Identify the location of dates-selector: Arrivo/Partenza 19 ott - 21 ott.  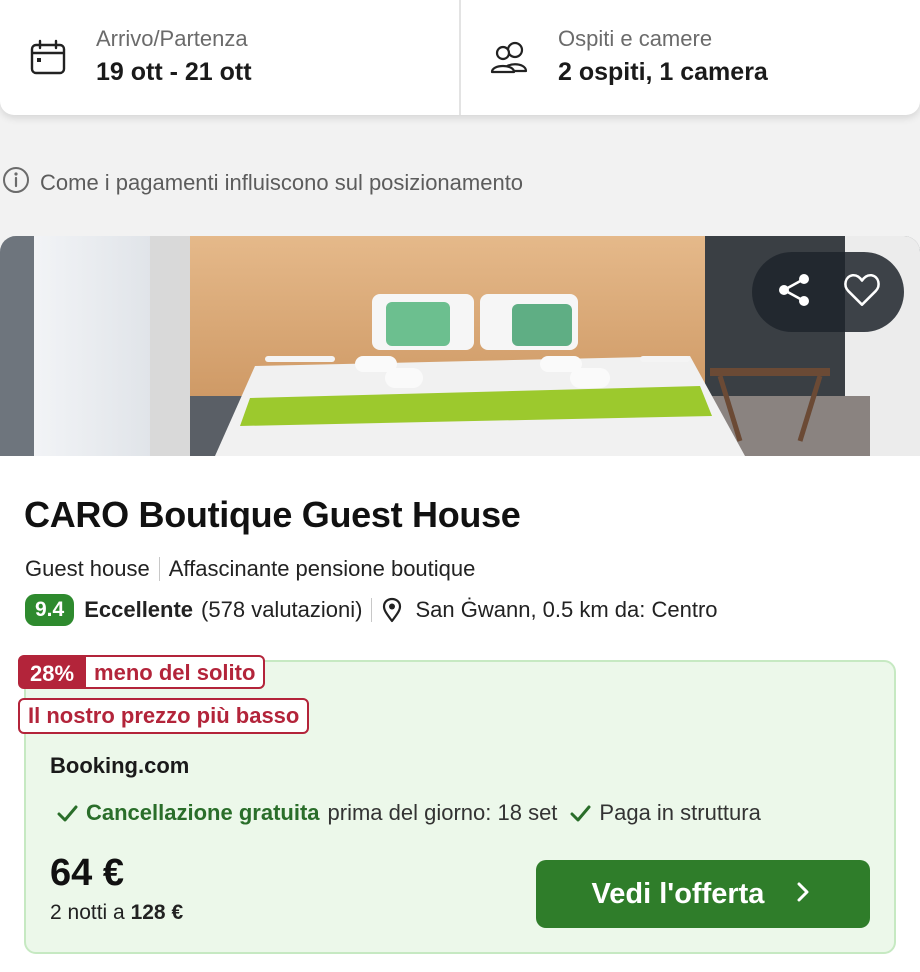
(230, 57).